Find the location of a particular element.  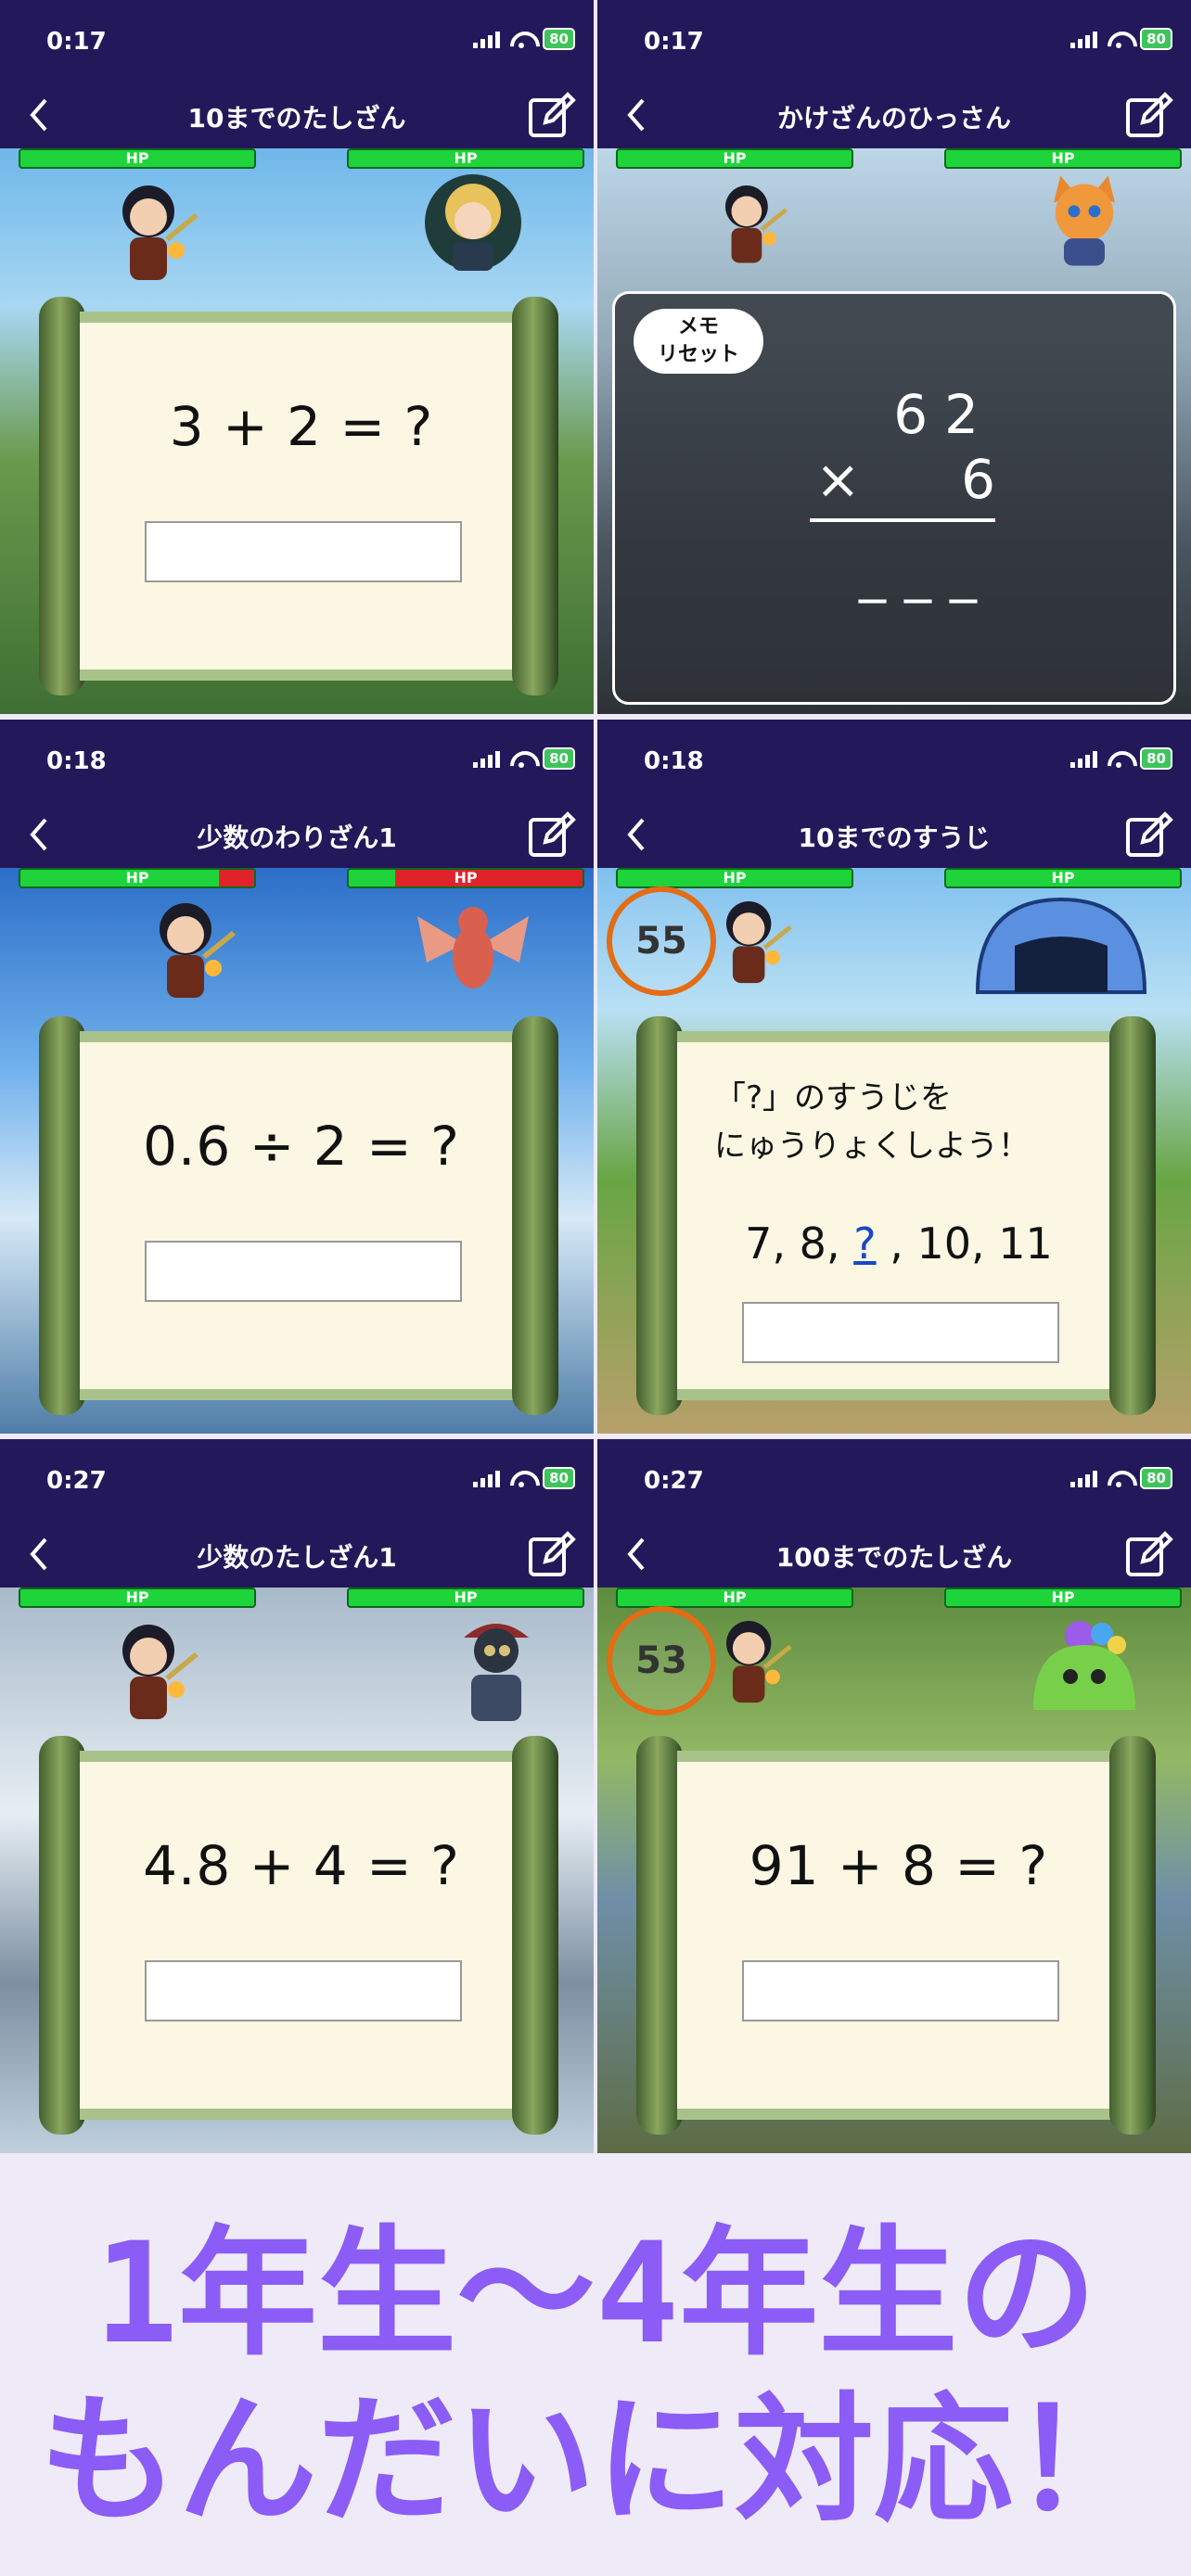

battle-scene: HP HP メモ リセット 62 × 6 ___ is located at coordinates (894, 431).